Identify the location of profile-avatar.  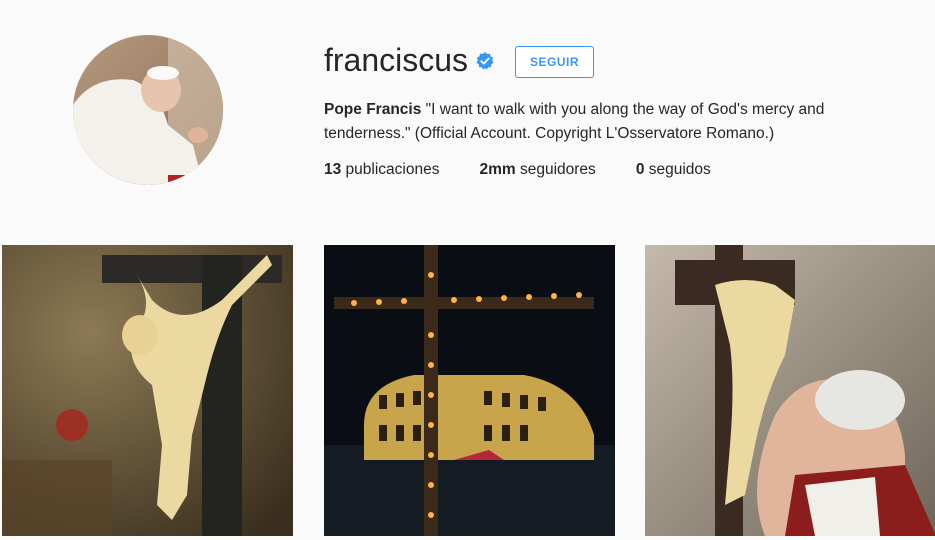
(148, 110).